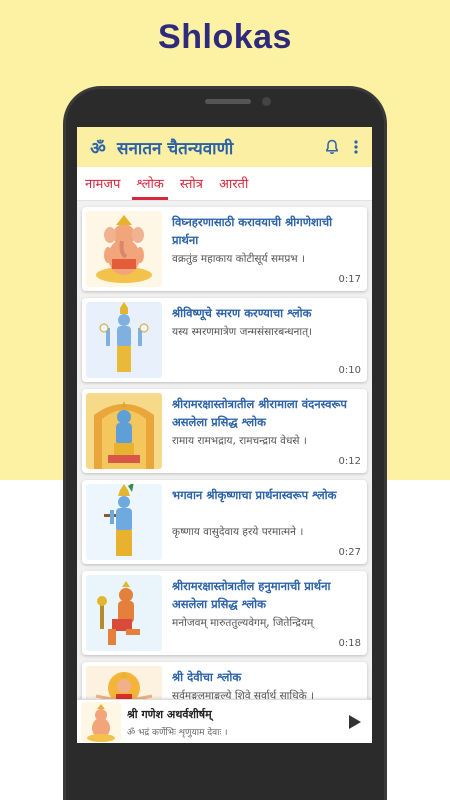 The image size is (450, 800). What do you see at coordinates (191, 183) in the screenshot?
I see `tab-stotra: स्तोत्र` at bounding box center [191, 183].